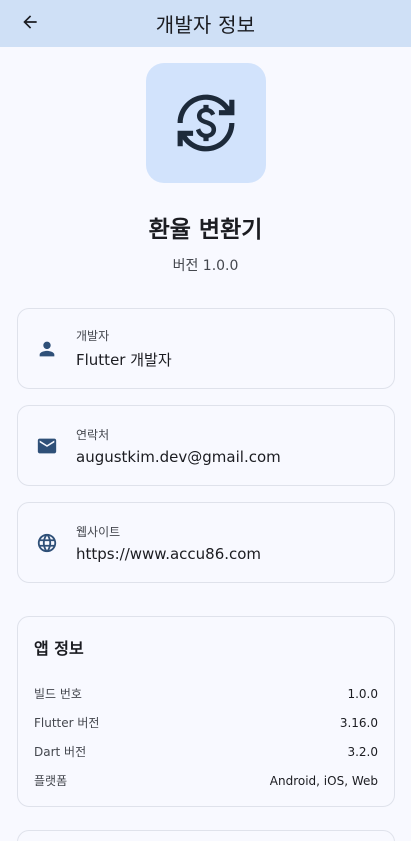 This screenshot has height=841, width=411. What do you see at coordinates (206, 751) in the screenshot?
I see `info-row-dart: Dart 버전 3.2.0` at bounding box center [206, 751].